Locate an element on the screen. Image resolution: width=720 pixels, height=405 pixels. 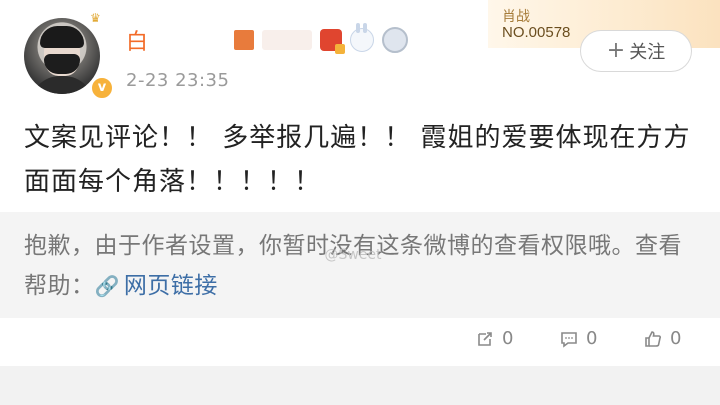
link-icon: 🔗 is located at coordinates (107, 286).